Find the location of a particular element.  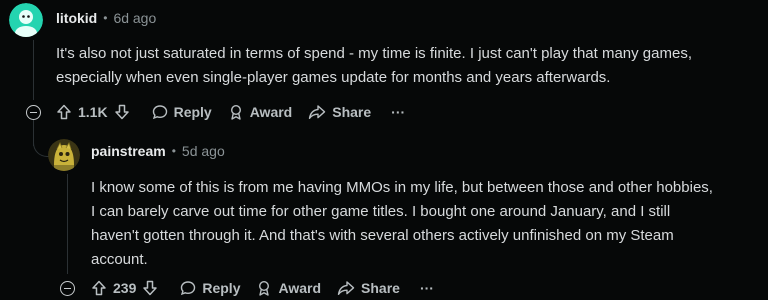

timestamp: 6d ago is located at coordinates (134, 18).